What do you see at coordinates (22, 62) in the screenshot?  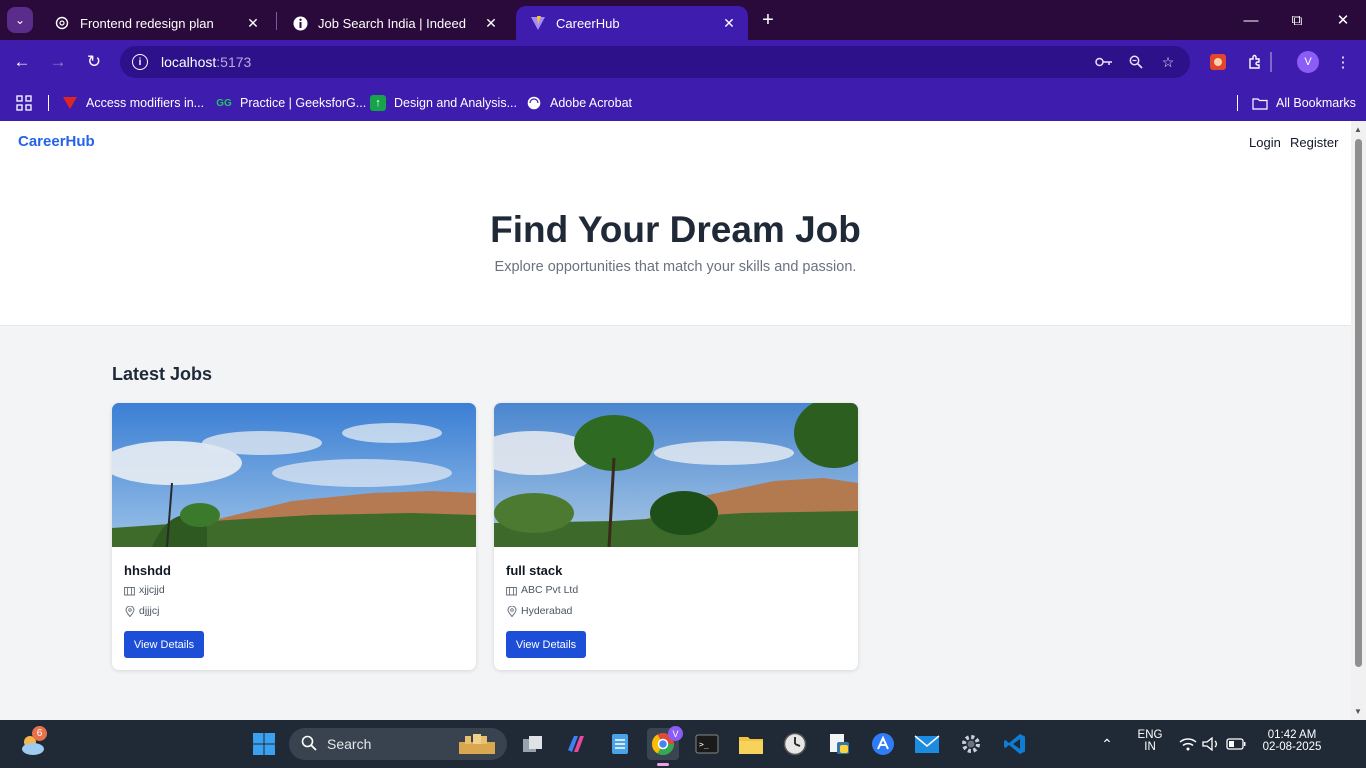 I see `back-button: ←` at bounding box center [22, 62].